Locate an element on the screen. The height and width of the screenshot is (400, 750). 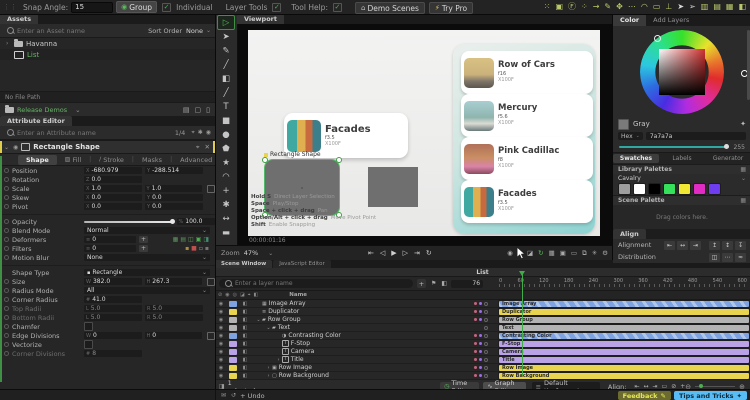
camera-view-icon: ◧ is located at coordinates (742, 7).